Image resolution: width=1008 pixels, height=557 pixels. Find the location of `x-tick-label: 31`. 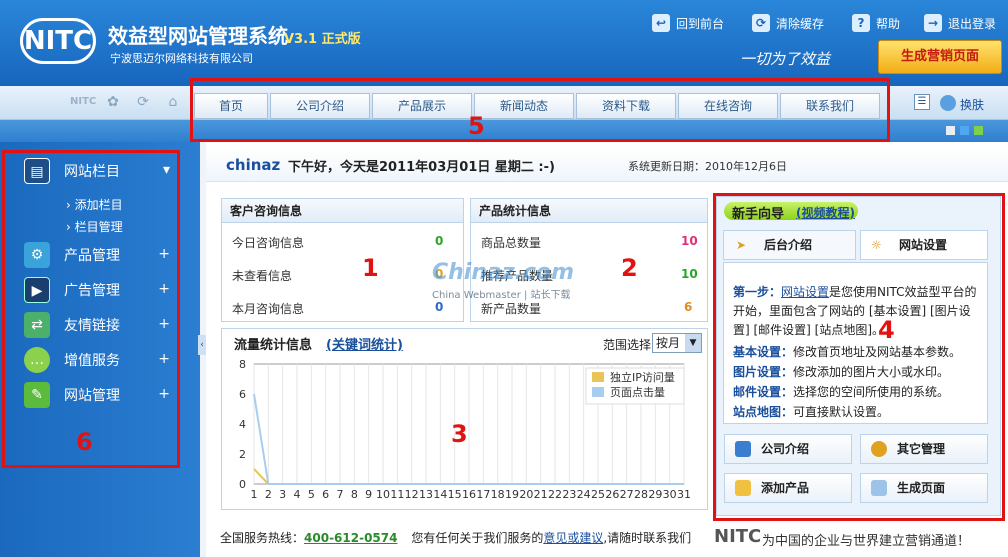

x-tick-label: 31 is located at coordinates (684, 494).